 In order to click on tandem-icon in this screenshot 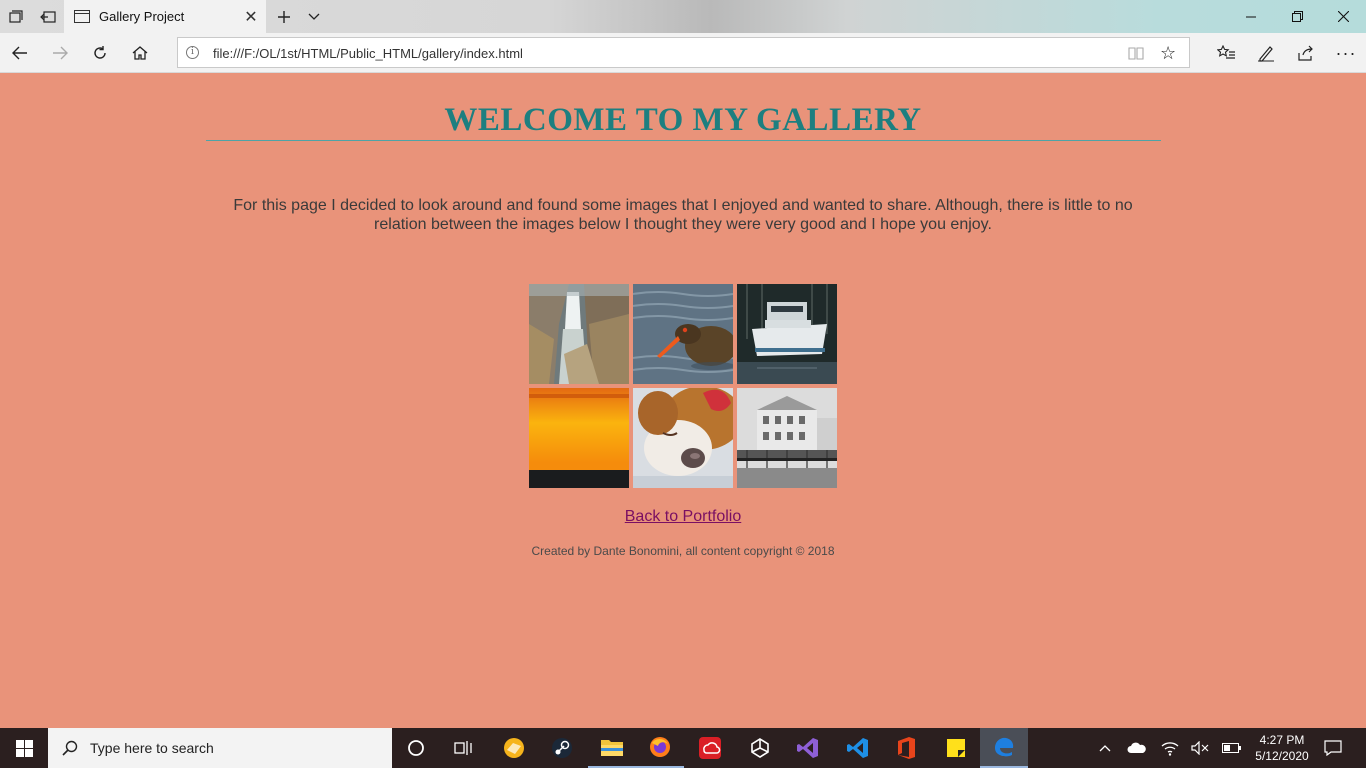, I will do `click(514, 748)`.